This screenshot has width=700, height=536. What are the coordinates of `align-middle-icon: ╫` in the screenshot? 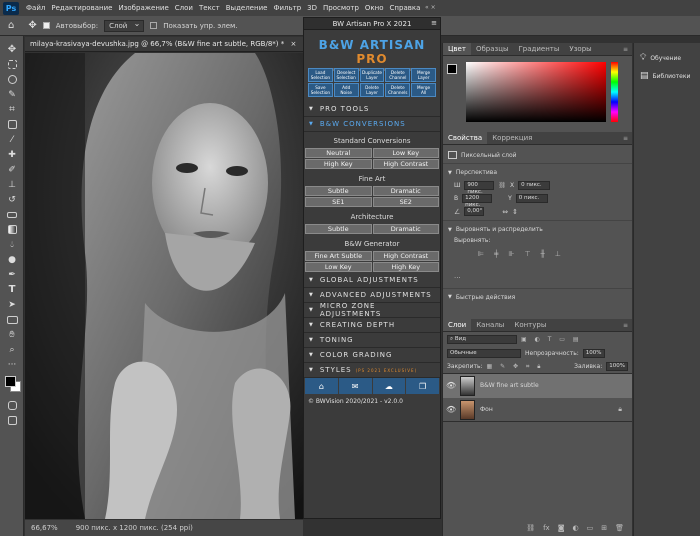 It's located at (543, 254).